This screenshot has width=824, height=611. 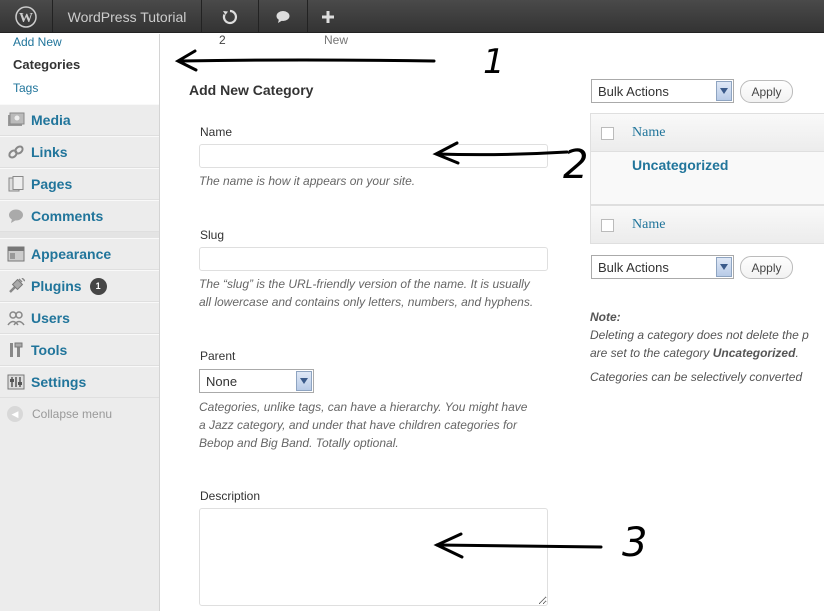 What do you see at coordinates (98, 286) in the screenshot?
I see `plugin-updates-badge: 1` at bounding box center [98, 286].